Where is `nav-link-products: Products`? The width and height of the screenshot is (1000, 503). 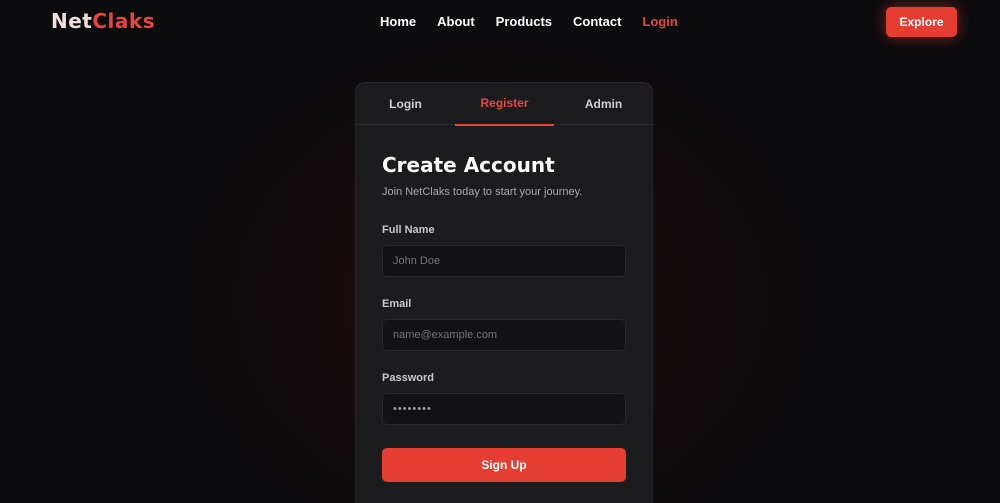
nav-link-products: Products is located at coordinates (524, 21).